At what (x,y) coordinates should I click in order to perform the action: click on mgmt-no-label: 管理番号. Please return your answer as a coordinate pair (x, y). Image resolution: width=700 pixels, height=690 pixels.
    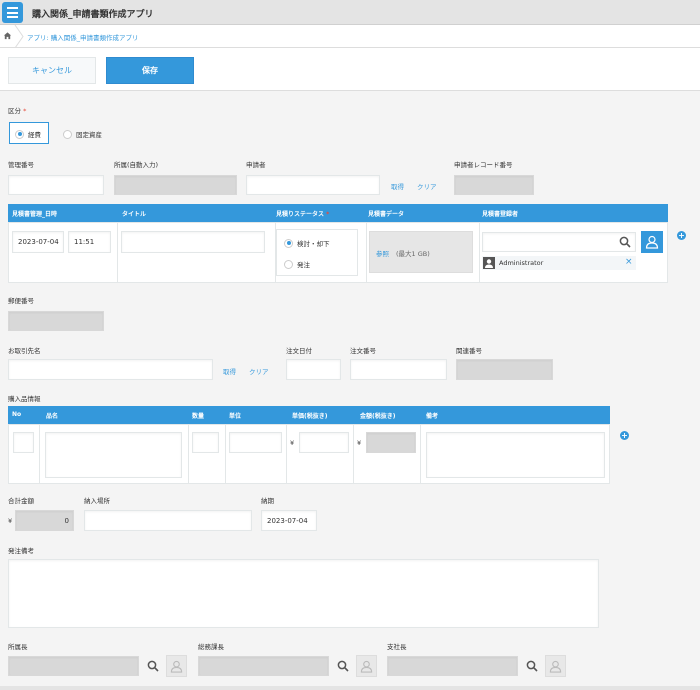
    Looking at the image, I should click on (21, 165).